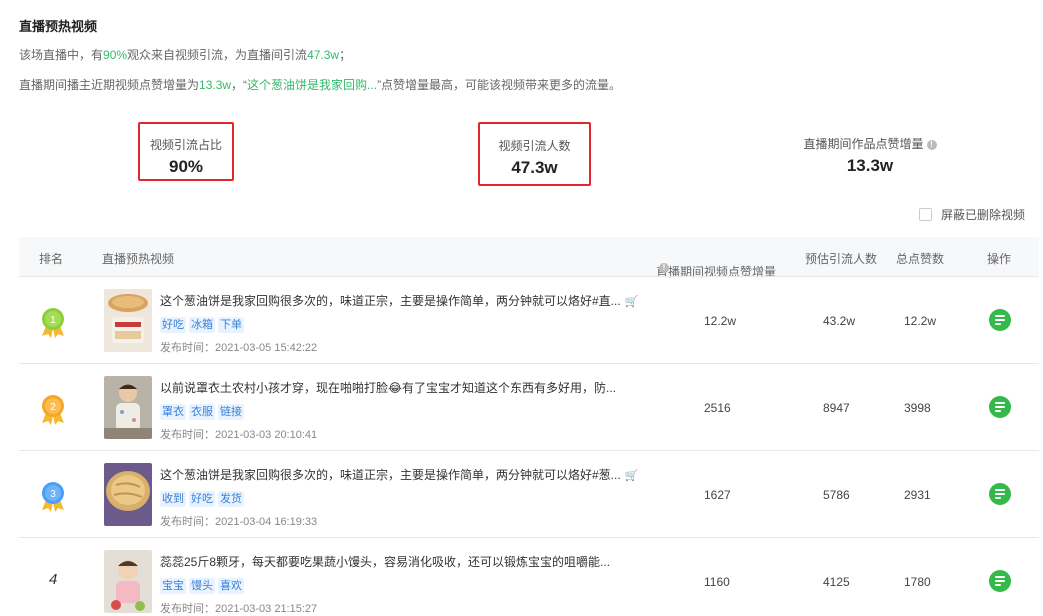 The image size is (1043, 616). What do you see at coordinates (870, 165) in the screenshot?
I see `stat-value: 13.3w` at bounding box center [870, 165].